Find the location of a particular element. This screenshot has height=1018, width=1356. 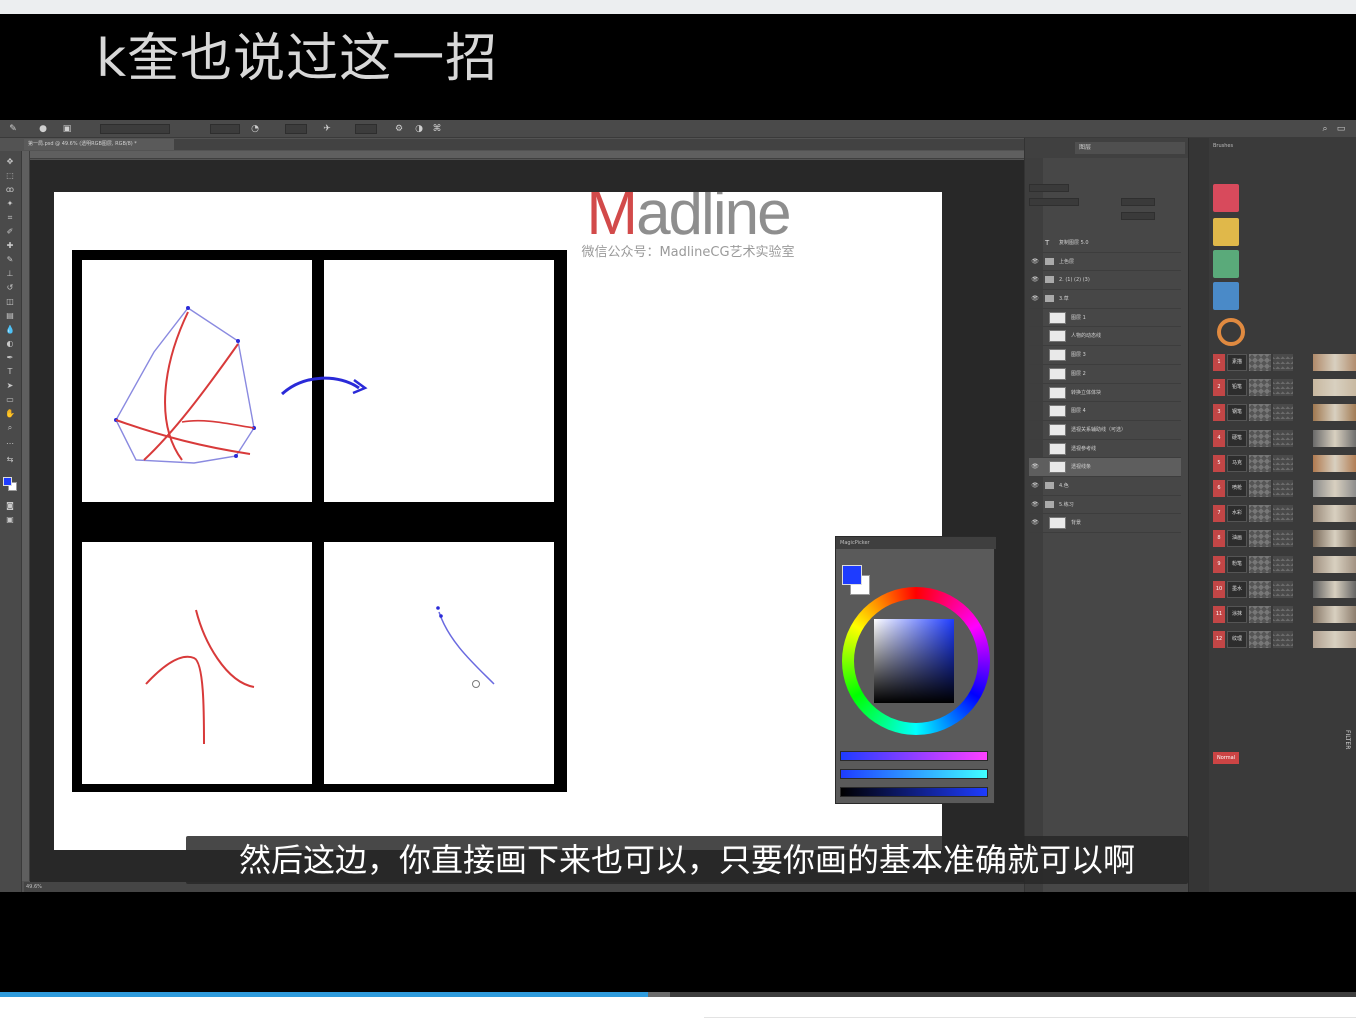

mode-dropdown is located at coordinates (135, 129).